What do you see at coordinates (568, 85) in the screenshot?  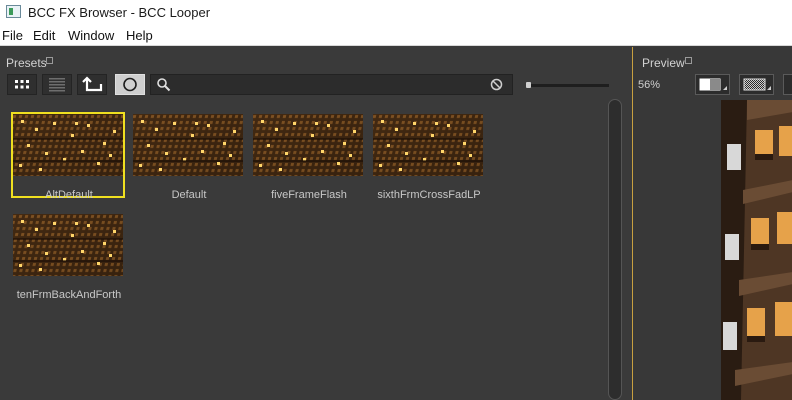 I see `thumbnail-size-slider` at bounding box center [568, 85].